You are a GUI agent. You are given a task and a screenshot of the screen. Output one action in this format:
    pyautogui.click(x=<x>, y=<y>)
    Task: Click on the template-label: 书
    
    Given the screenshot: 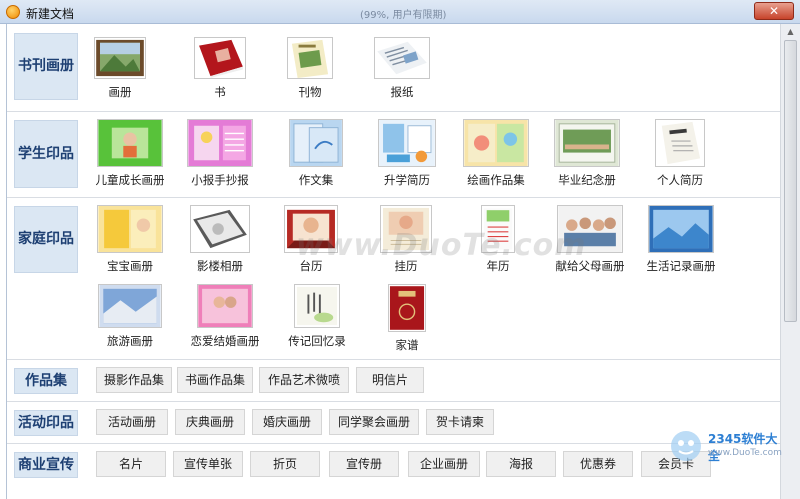 What is the action you would take?
    pyautogui.click(x=220, y=92)
    